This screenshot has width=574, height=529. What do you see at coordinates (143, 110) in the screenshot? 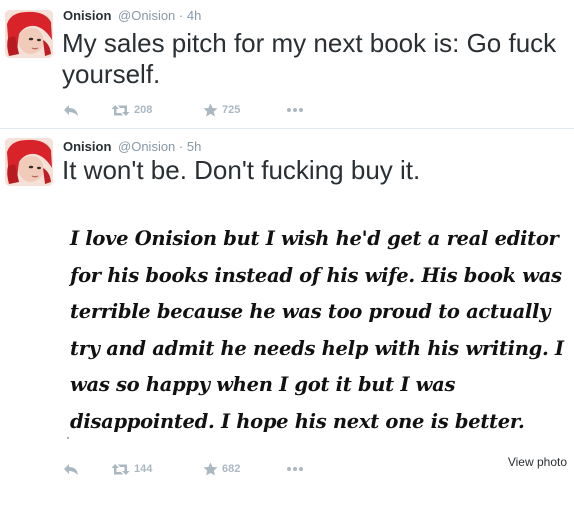
I see `retweet-count: 208` at bounding box center [143, 110].